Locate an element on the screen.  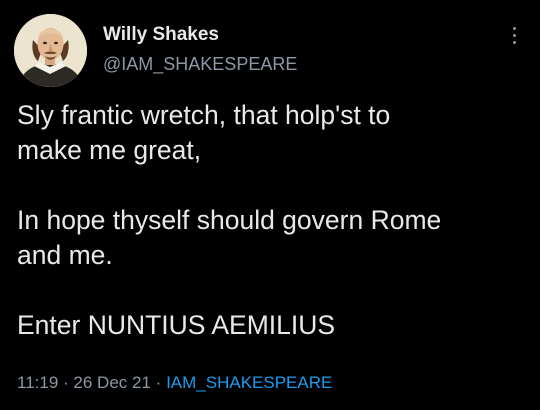
tweet-date: 26 Dec 21 is located at coordinates (112, 382).